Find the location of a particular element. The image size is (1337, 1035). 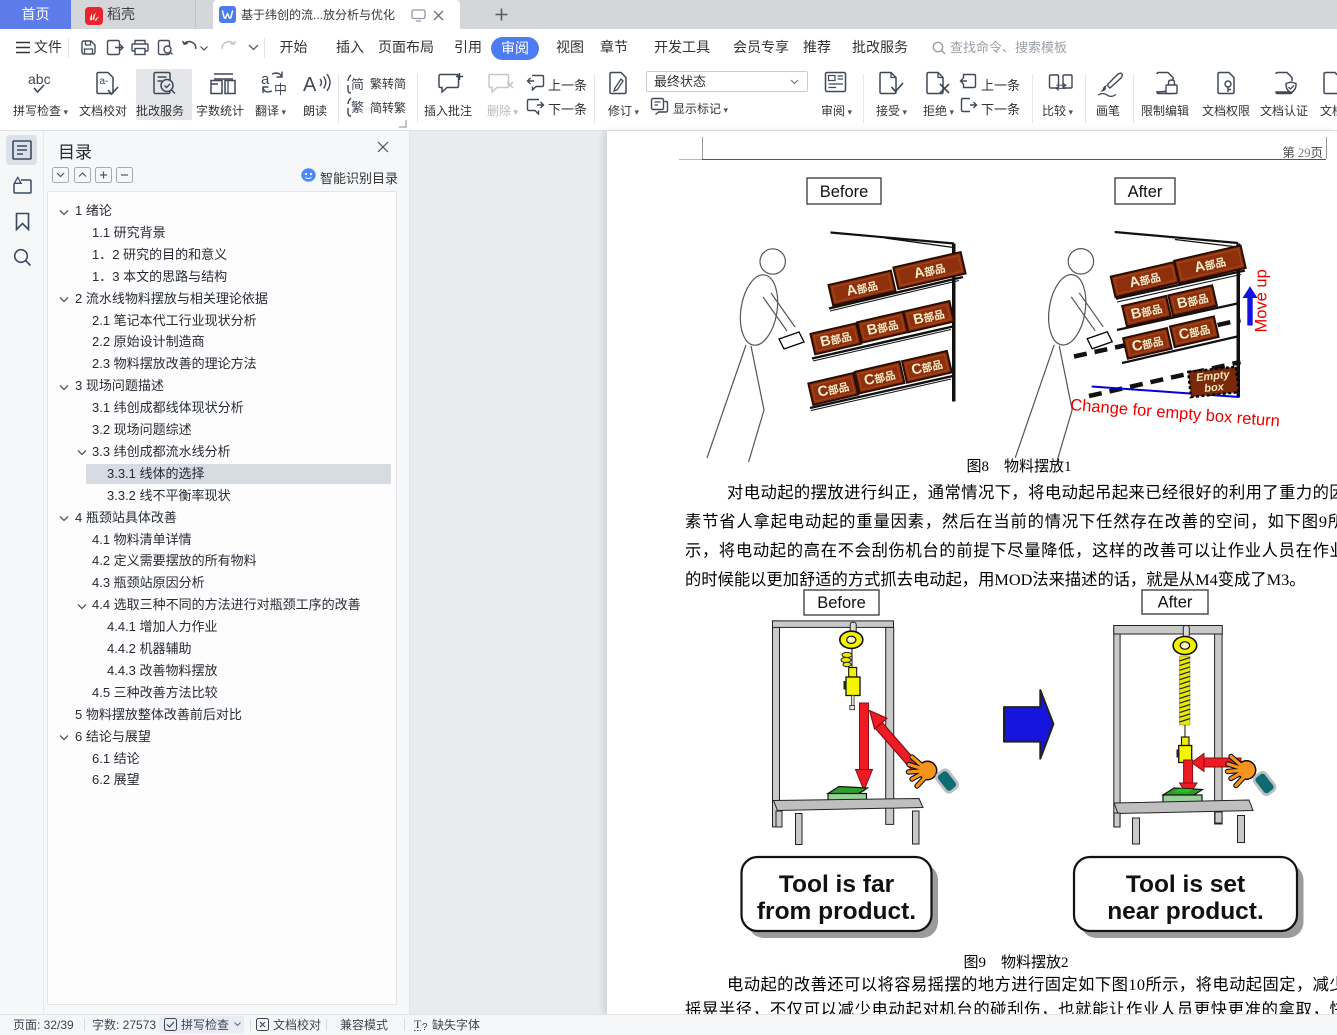

svg-text: Tool is set is located at coordinates (1185, 884).